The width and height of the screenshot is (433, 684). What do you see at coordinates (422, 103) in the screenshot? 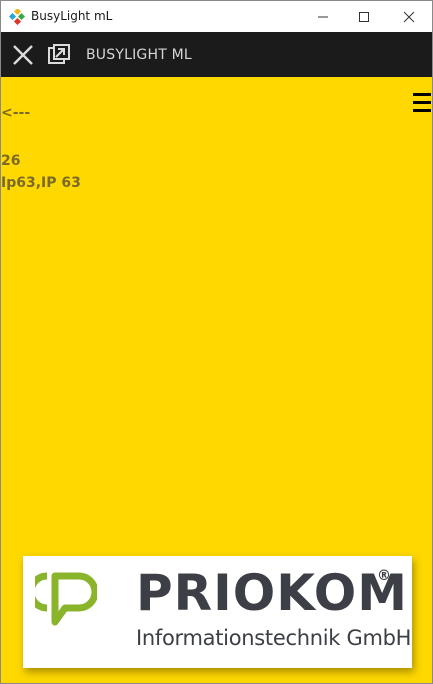
I see `hamburger-menu-icon` at bounding box center [422, 103].